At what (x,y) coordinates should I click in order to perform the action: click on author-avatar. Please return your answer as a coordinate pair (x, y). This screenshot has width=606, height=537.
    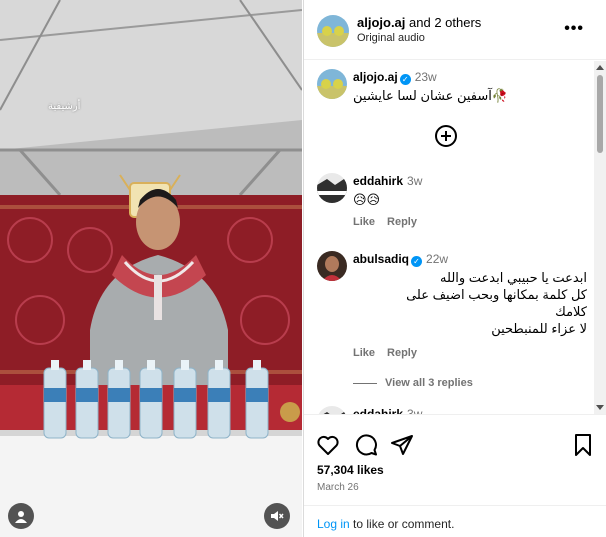
    Looking at the image, I should click on (333, 31).